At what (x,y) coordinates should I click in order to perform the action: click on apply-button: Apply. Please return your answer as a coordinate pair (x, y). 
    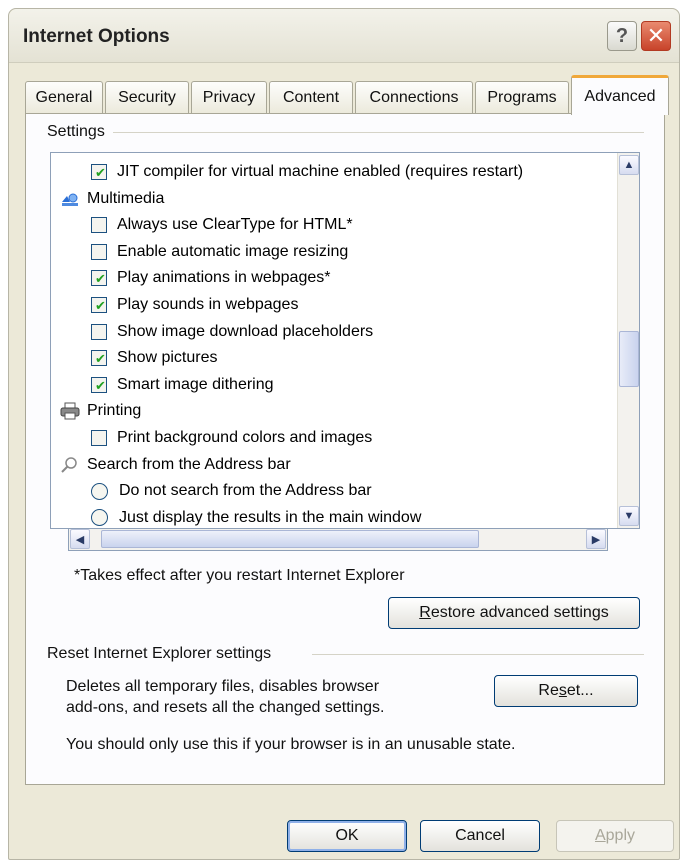
    Looking at the image, I should click on (615, 836).